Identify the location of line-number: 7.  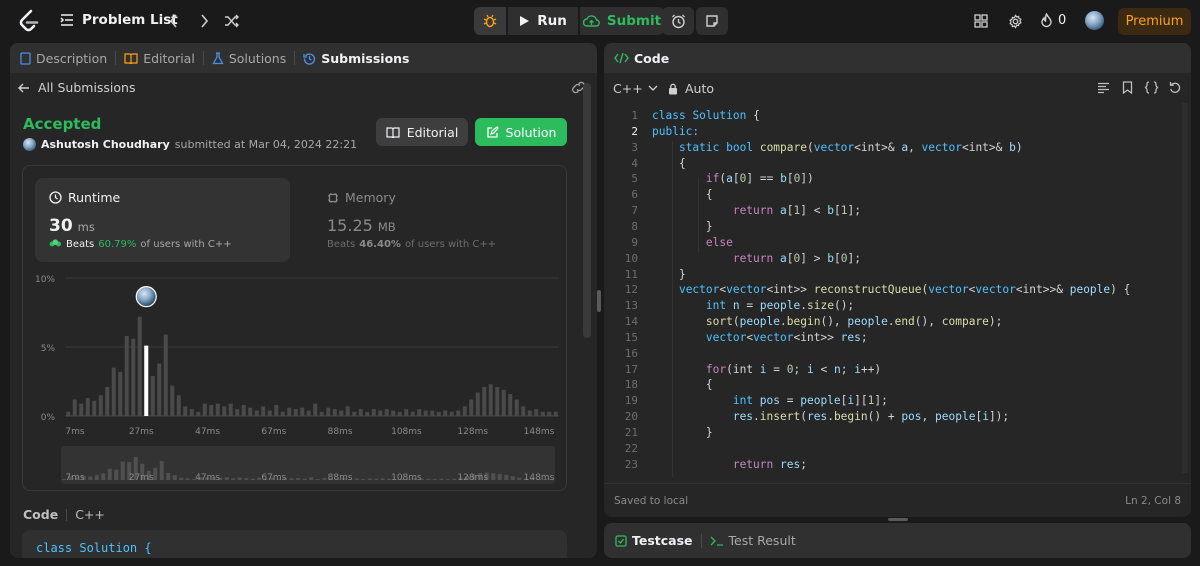
(634, 211).